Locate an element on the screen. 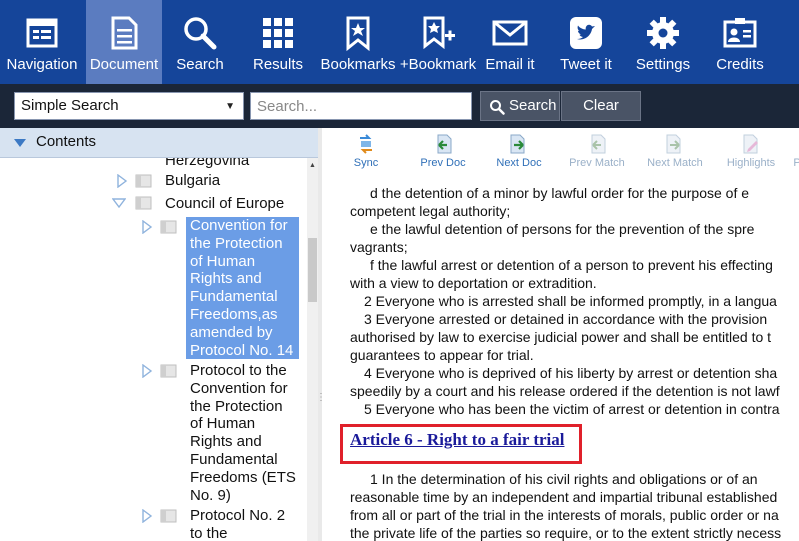 The height and width of the screenshot is (541, 799). prev-doc-label: Prev Doc is located at coordinates (443, 163).